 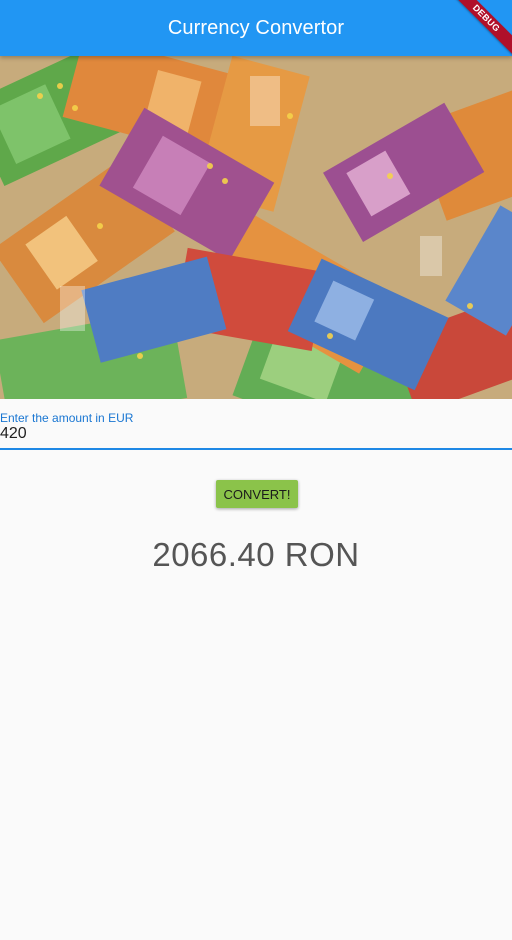 I want to click on app-bar: Currency Convertor, so click(x=256, y=28).